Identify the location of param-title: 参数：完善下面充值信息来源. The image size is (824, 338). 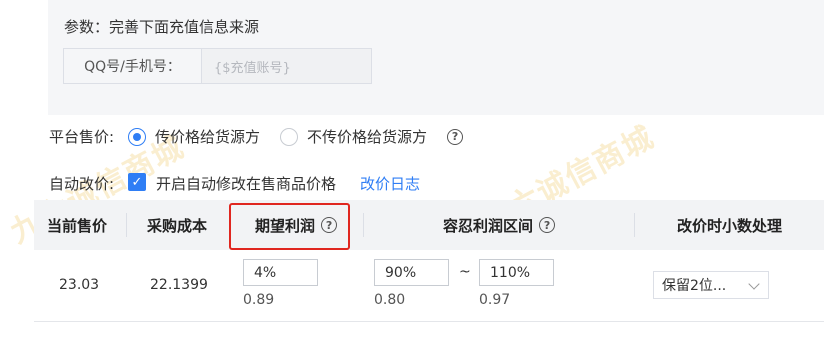
(162, 27).